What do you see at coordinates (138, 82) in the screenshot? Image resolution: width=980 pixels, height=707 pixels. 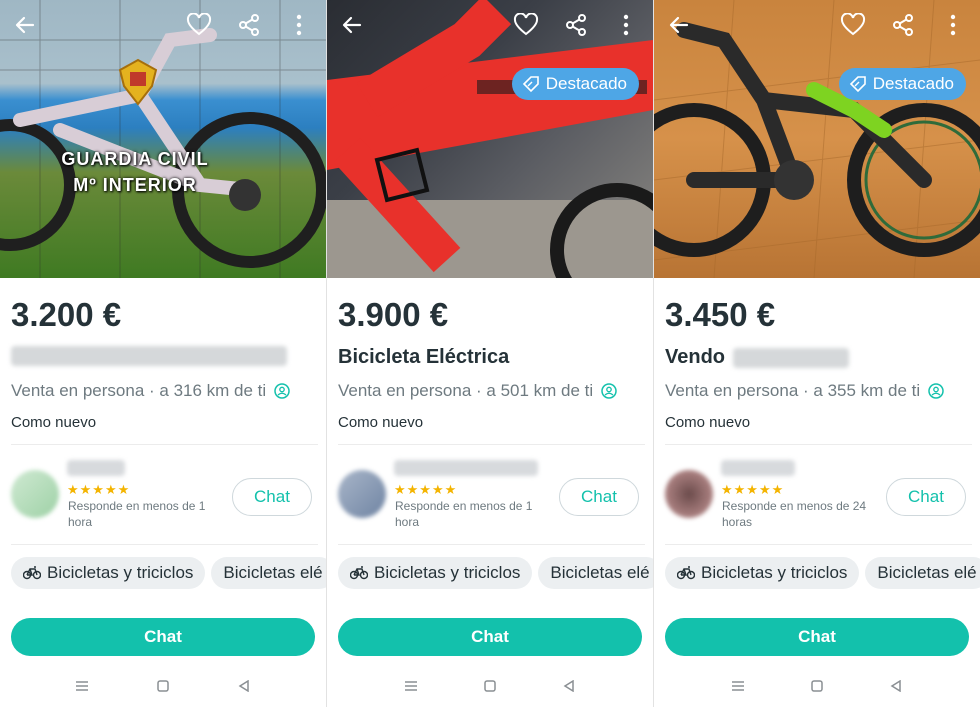 I see `crest-emblem` at bounding box center [138, 82].